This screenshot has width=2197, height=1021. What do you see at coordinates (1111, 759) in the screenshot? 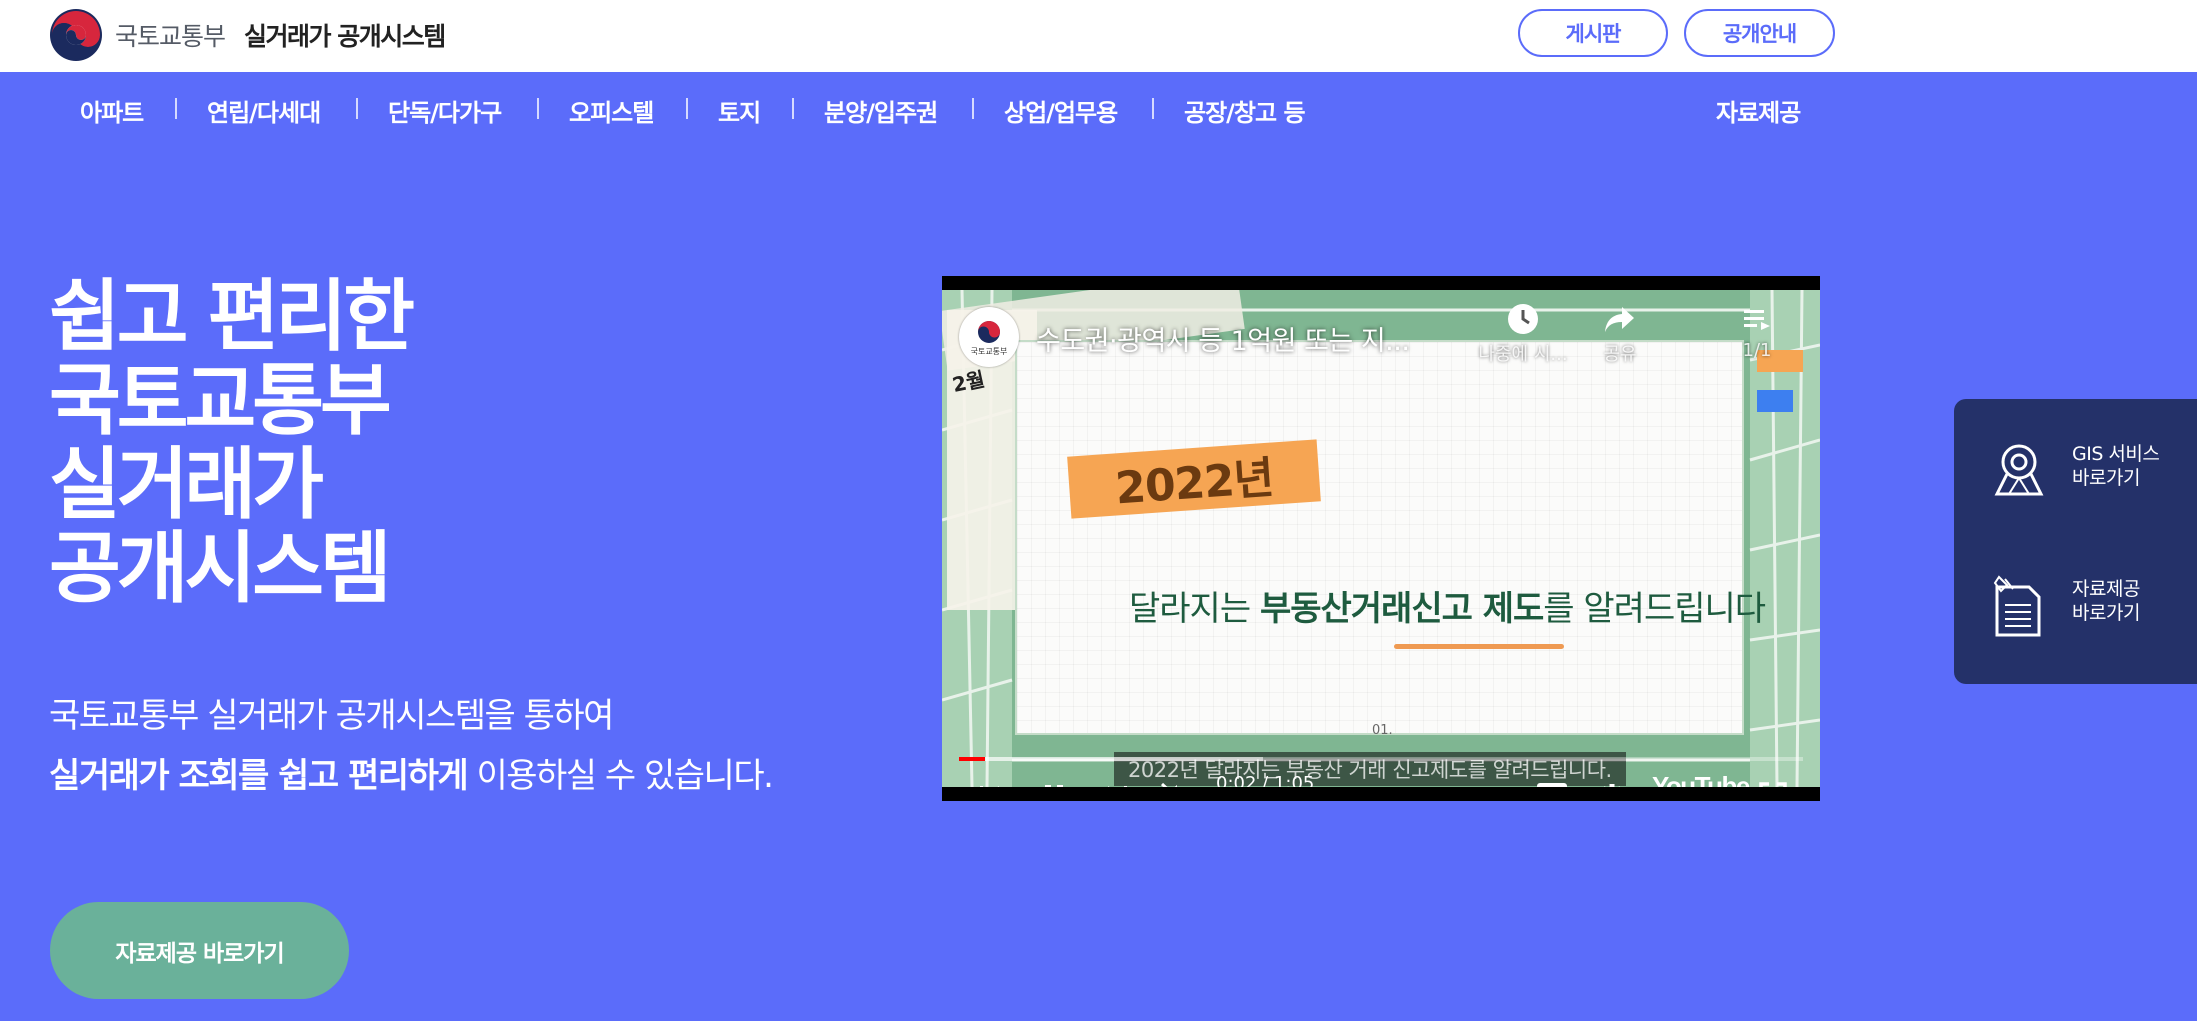
I see `progress-buffered` at bounding box center [1111, 759].